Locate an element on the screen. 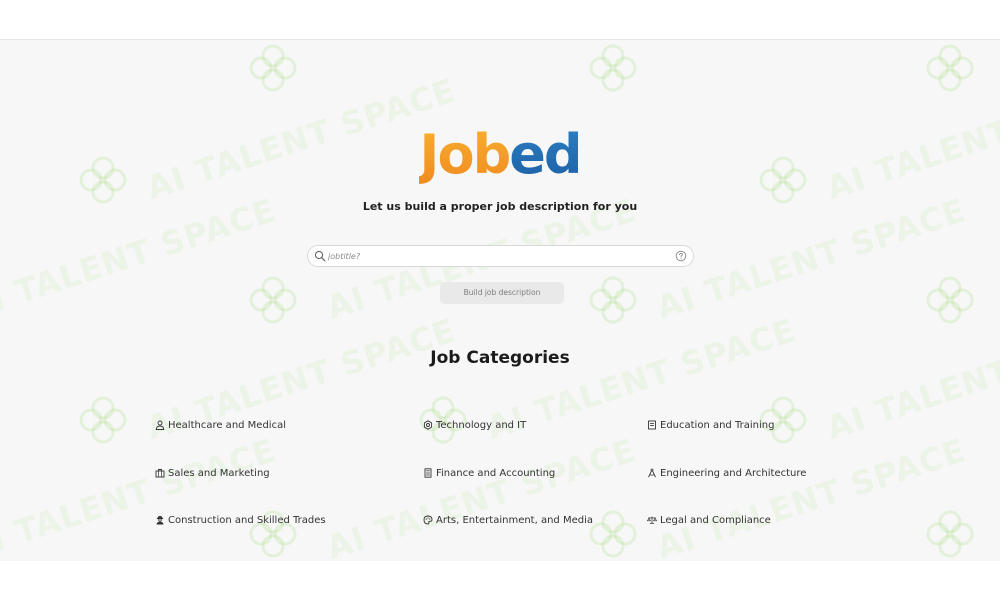 The image size is (1000, 600). brand-logo: Jobed is located at coordinates (500, 155).